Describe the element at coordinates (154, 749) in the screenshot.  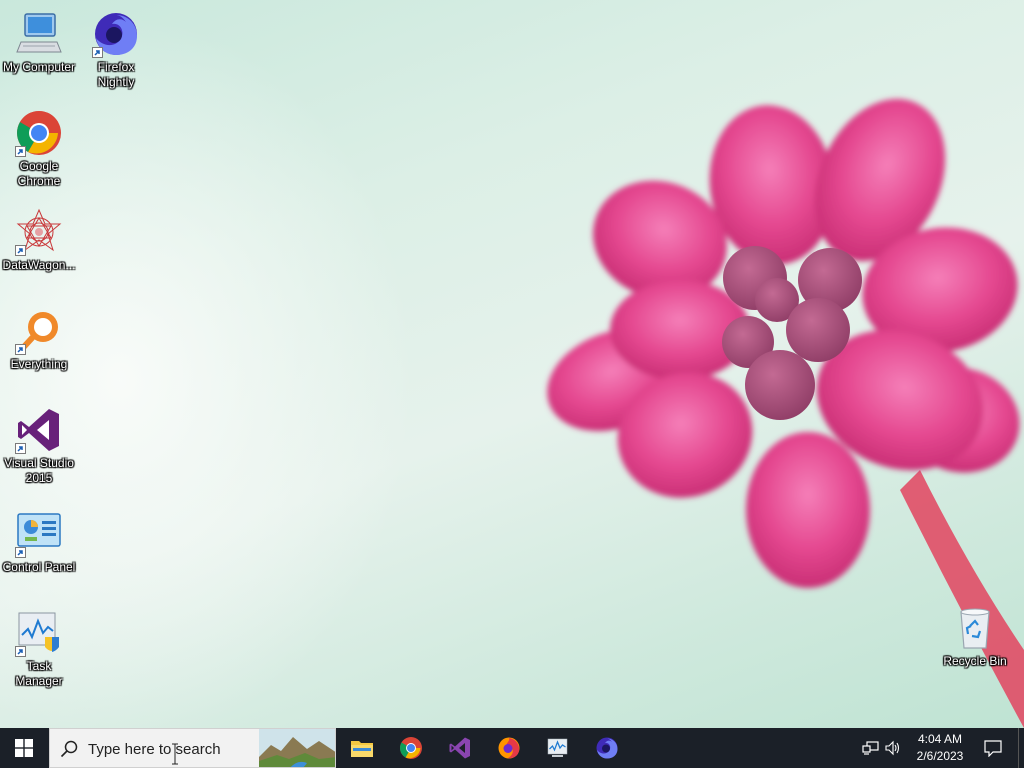
I see `search-placeholder: Type here to search` at that location.